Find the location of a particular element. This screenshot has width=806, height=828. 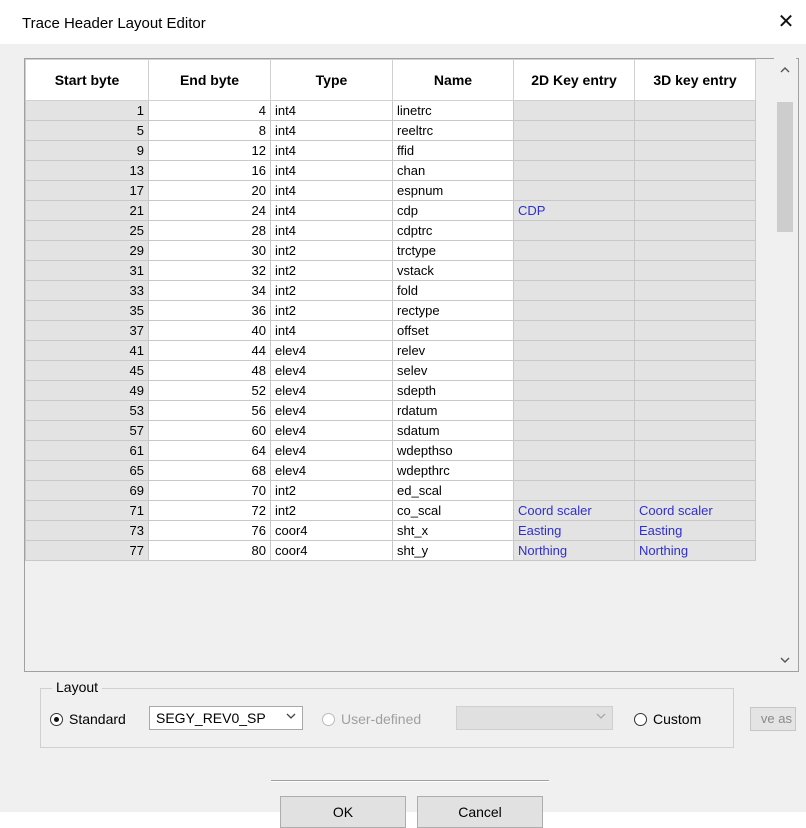

table-row: 71 72 int2 co_scal Coord scaler Coord scaler is located at coordinates (390, 510).